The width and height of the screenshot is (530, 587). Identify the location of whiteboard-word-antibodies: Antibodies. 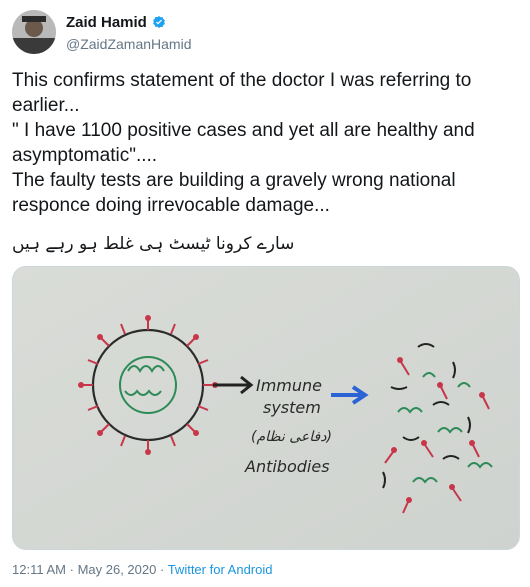
(287, 466).